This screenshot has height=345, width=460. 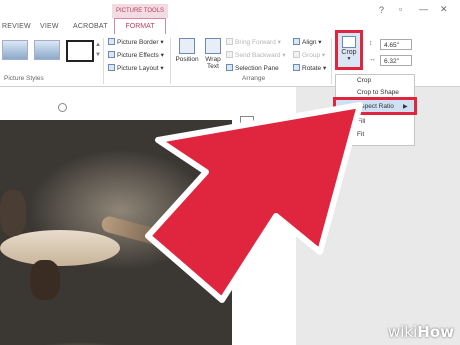 What do you see at coordinates (254, 78) in the screenshot?
I see `arrange-group-label: Arrange` at bounding box center [254, 78].